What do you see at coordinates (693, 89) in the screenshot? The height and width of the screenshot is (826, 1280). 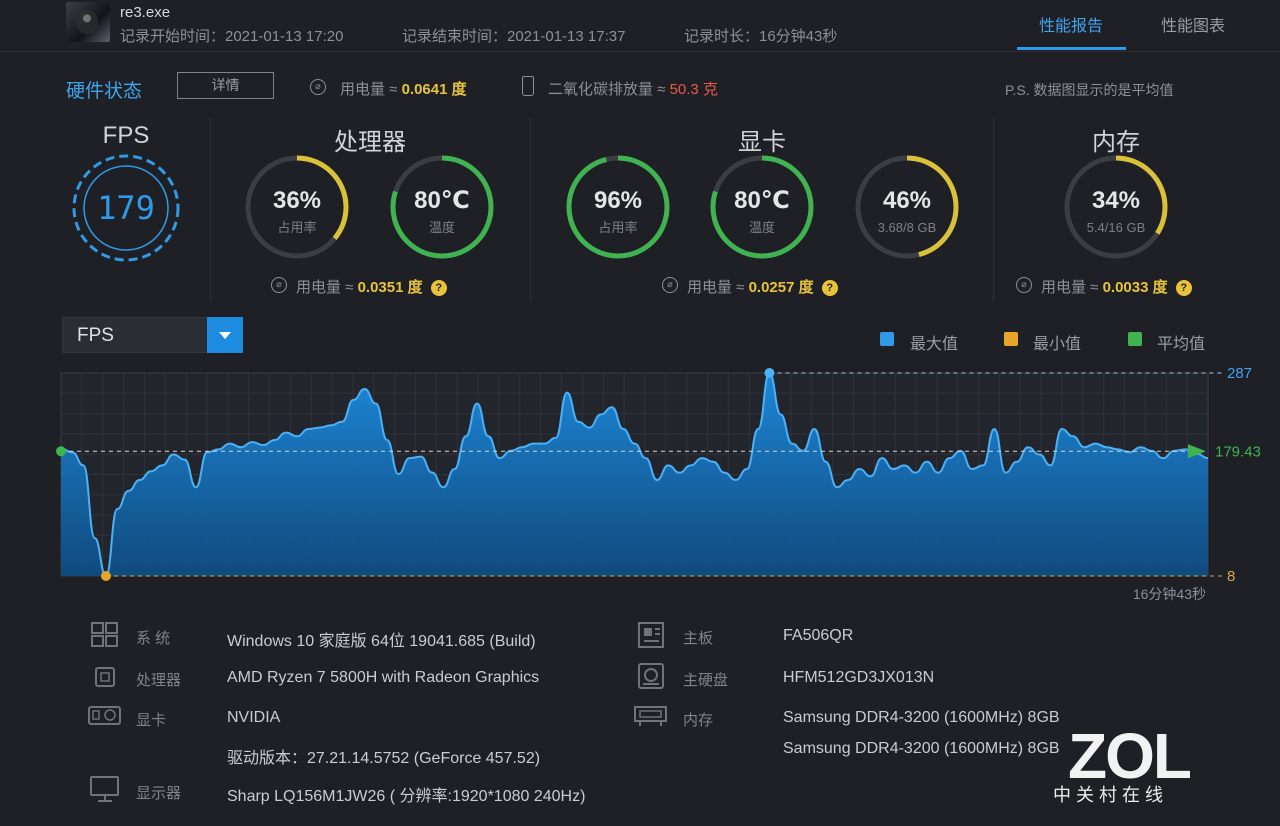 I see `co2-value: 50.3 克` at bounding box center [693, 89].